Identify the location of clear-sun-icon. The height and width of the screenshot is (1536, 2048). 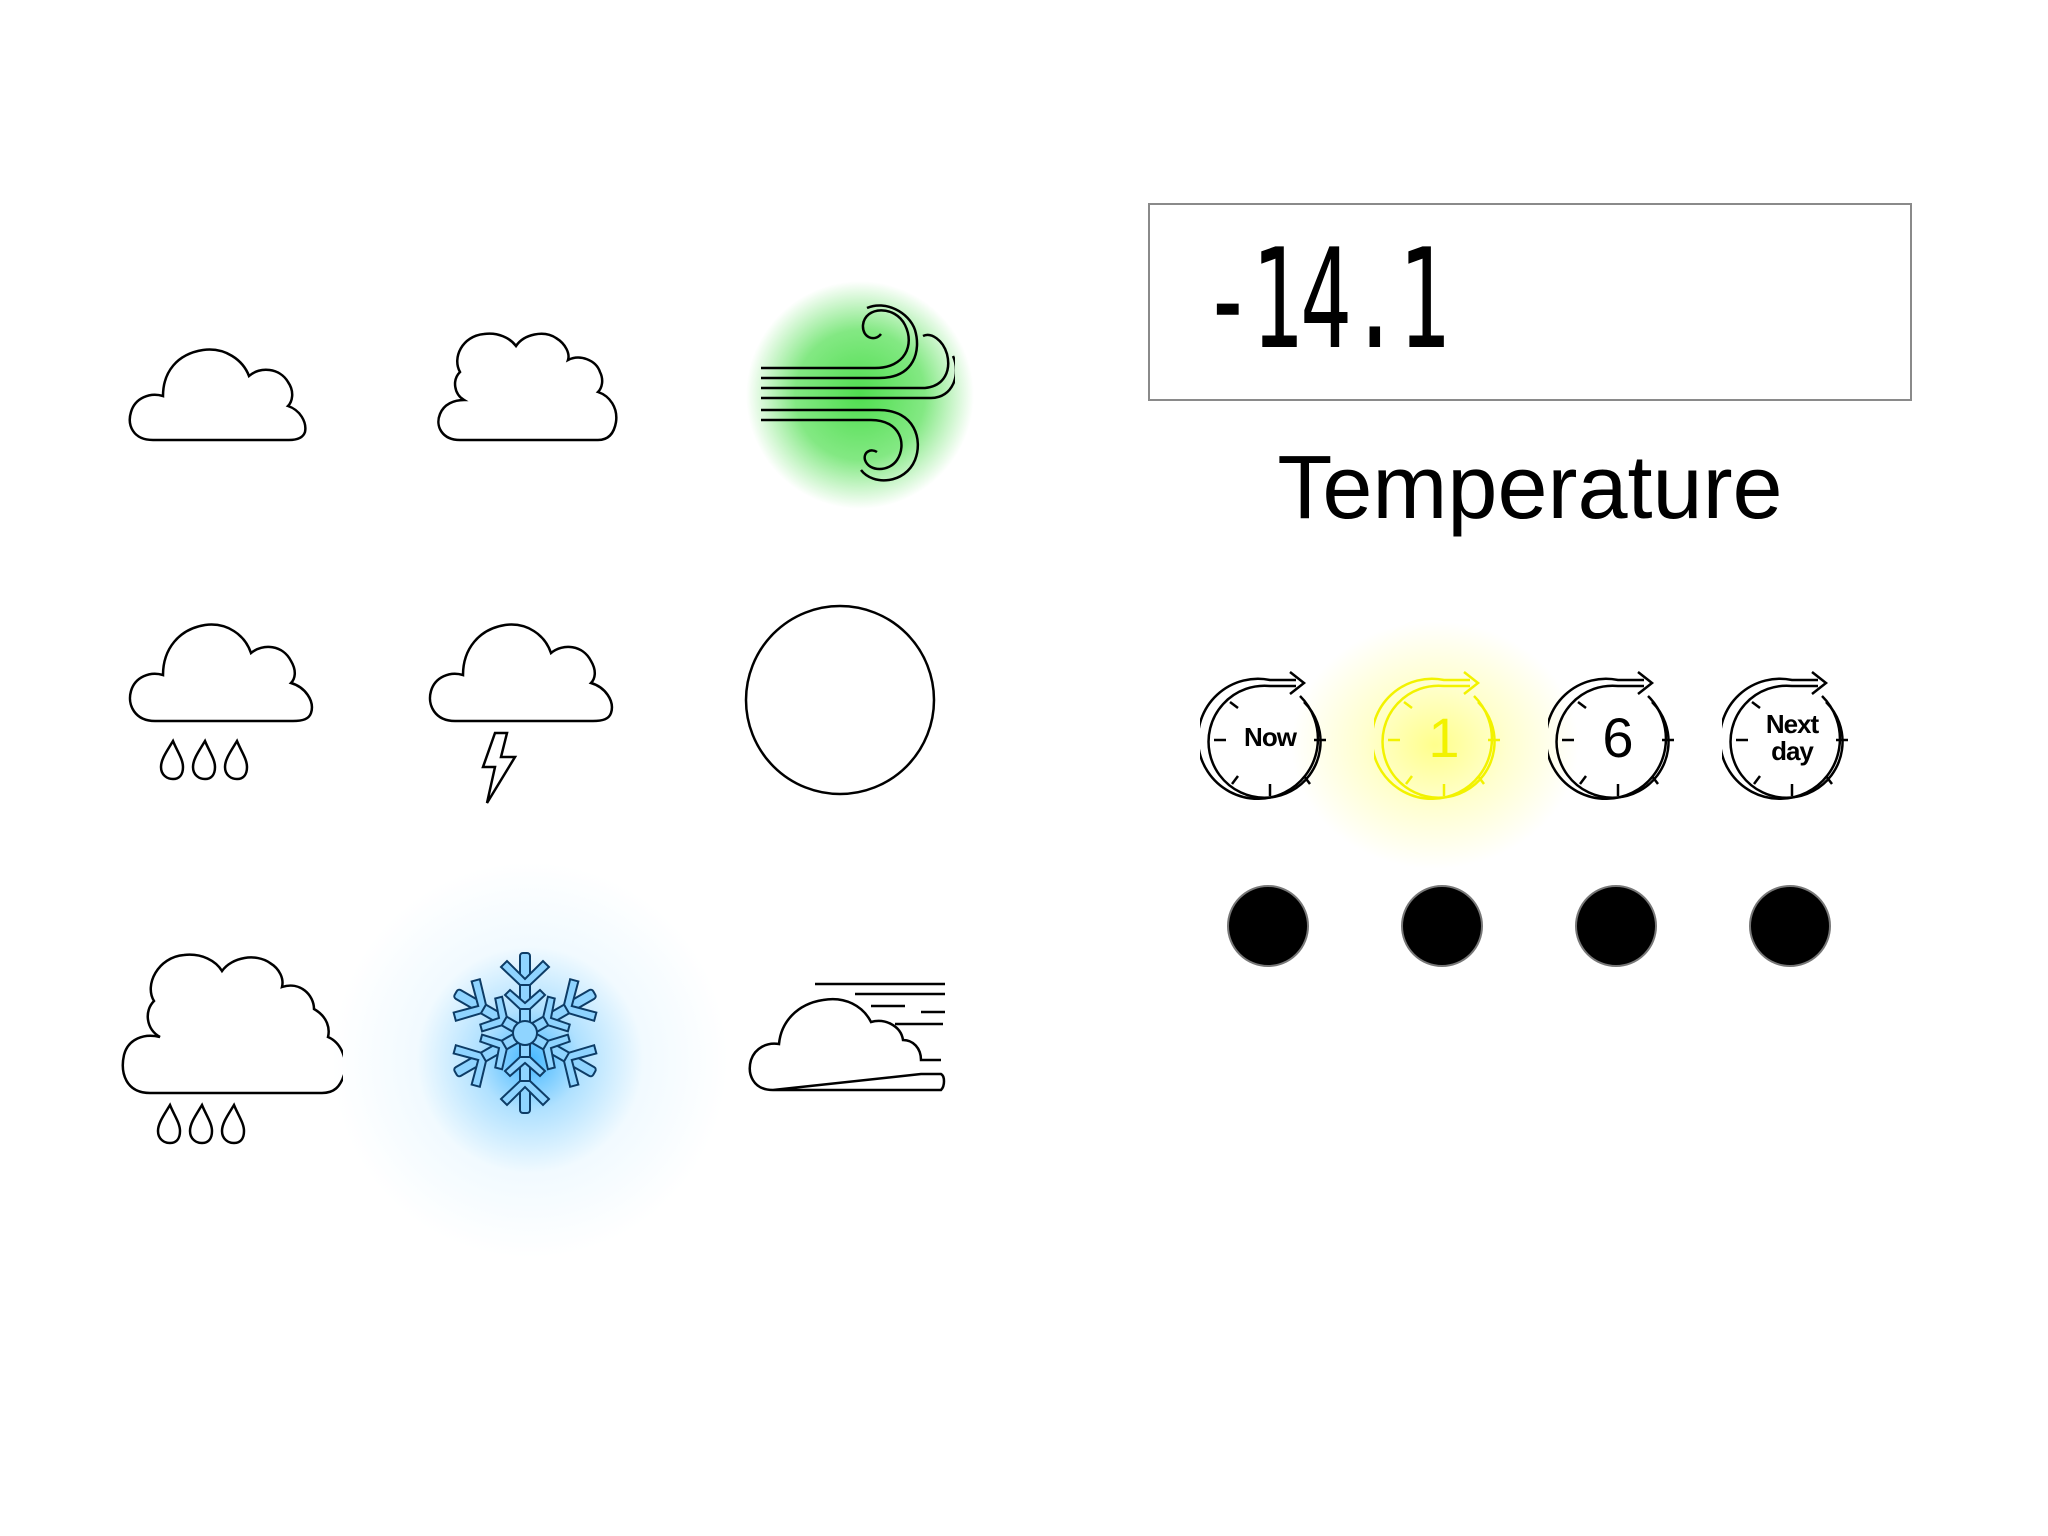
(840, 700).